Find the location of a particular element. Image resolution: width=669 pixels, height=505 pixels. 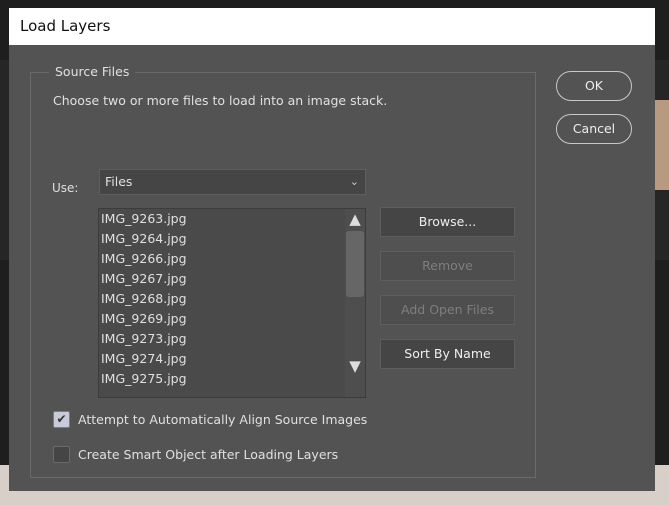

file-list-item: IMG_9264.jpg is located at coordinates (232, 239).